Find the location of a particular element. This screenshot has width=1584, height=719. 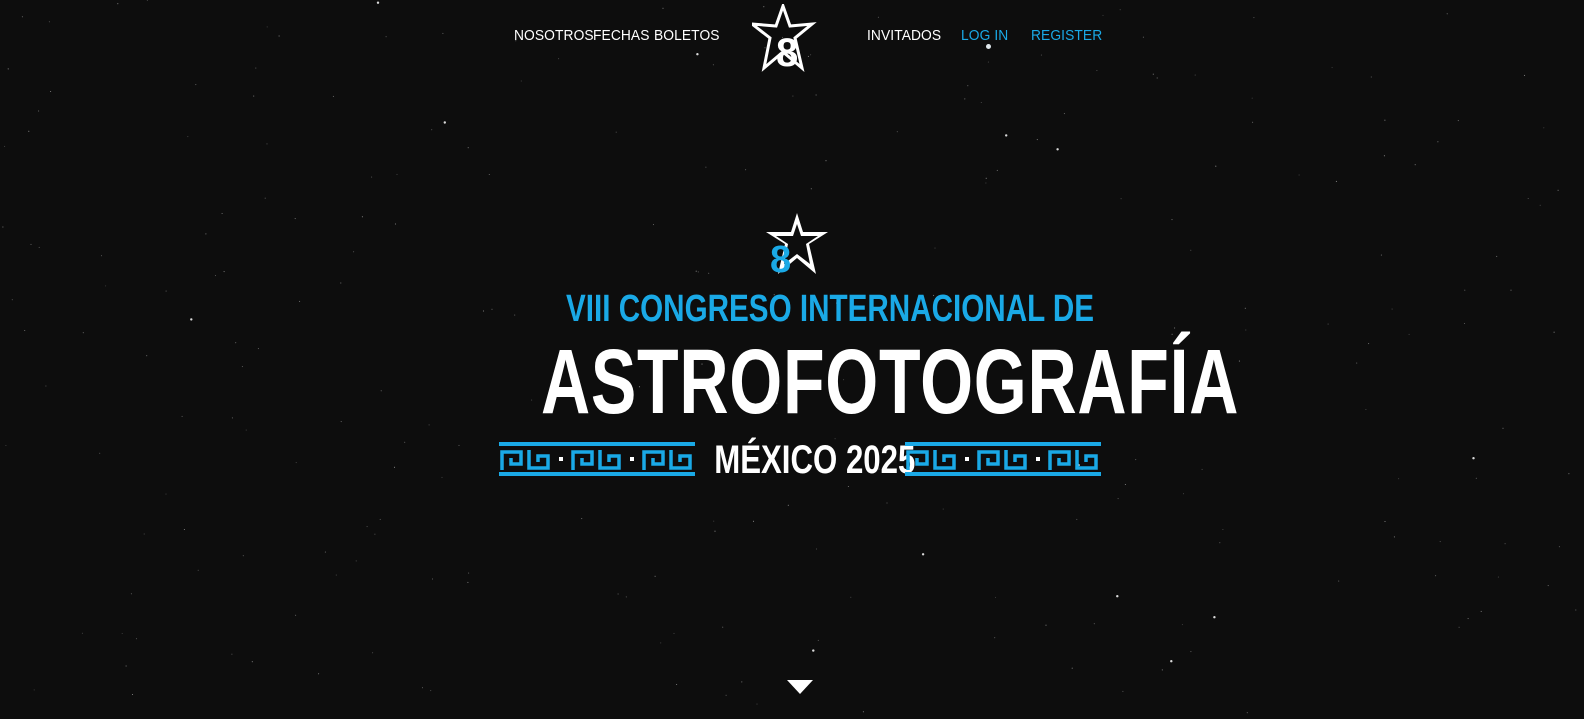

hero-subtitle: VIII CONGRESO INTERNACIONAL DE is located at coordinates (830, 309).